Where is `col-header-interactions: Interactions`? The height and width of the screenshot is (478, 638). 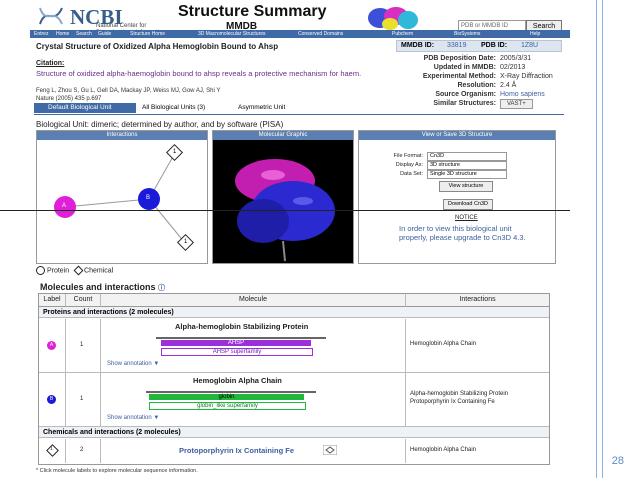
col-header-interactions: Interactions is located at coordinates (477, 300).